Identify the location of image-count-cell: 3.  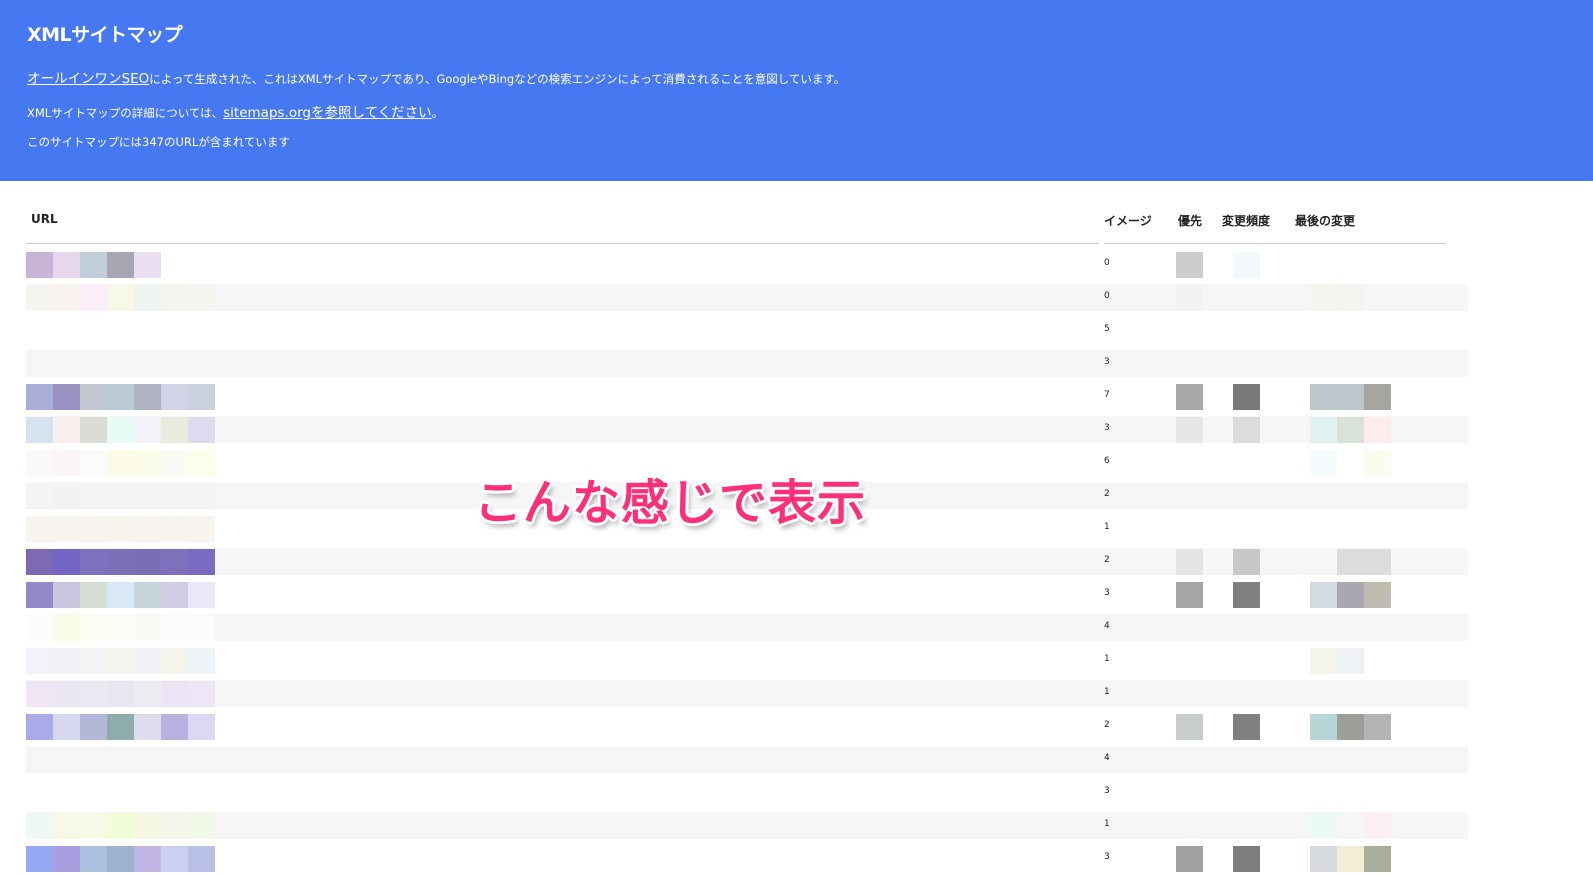
(1107, 791).